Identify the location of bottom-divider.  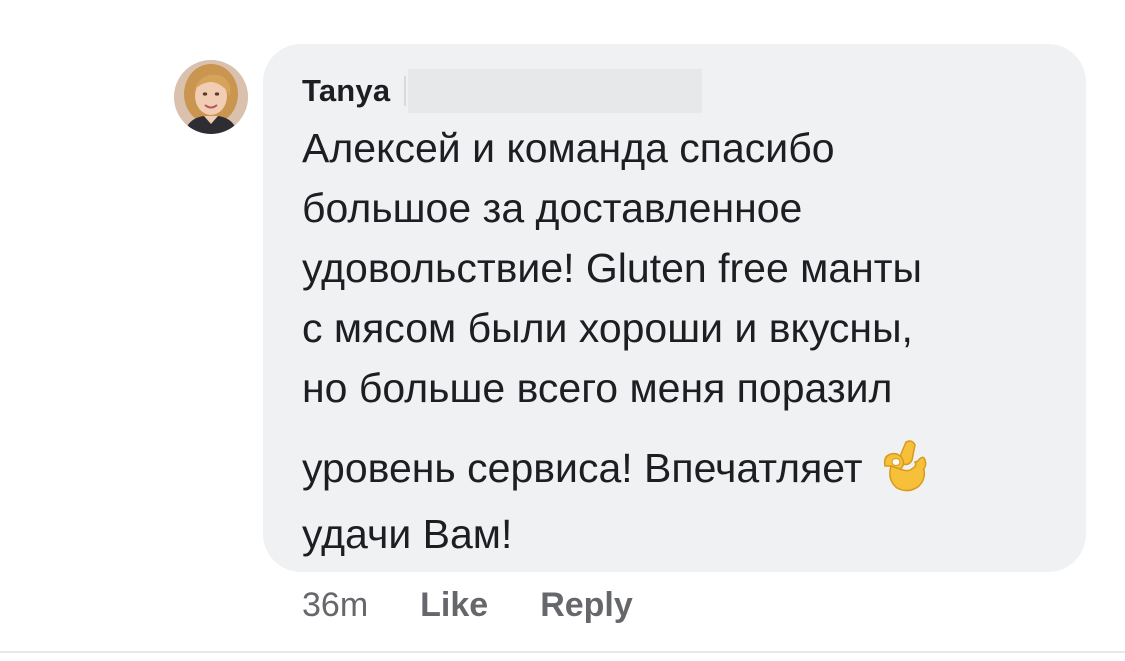
(562, 652).